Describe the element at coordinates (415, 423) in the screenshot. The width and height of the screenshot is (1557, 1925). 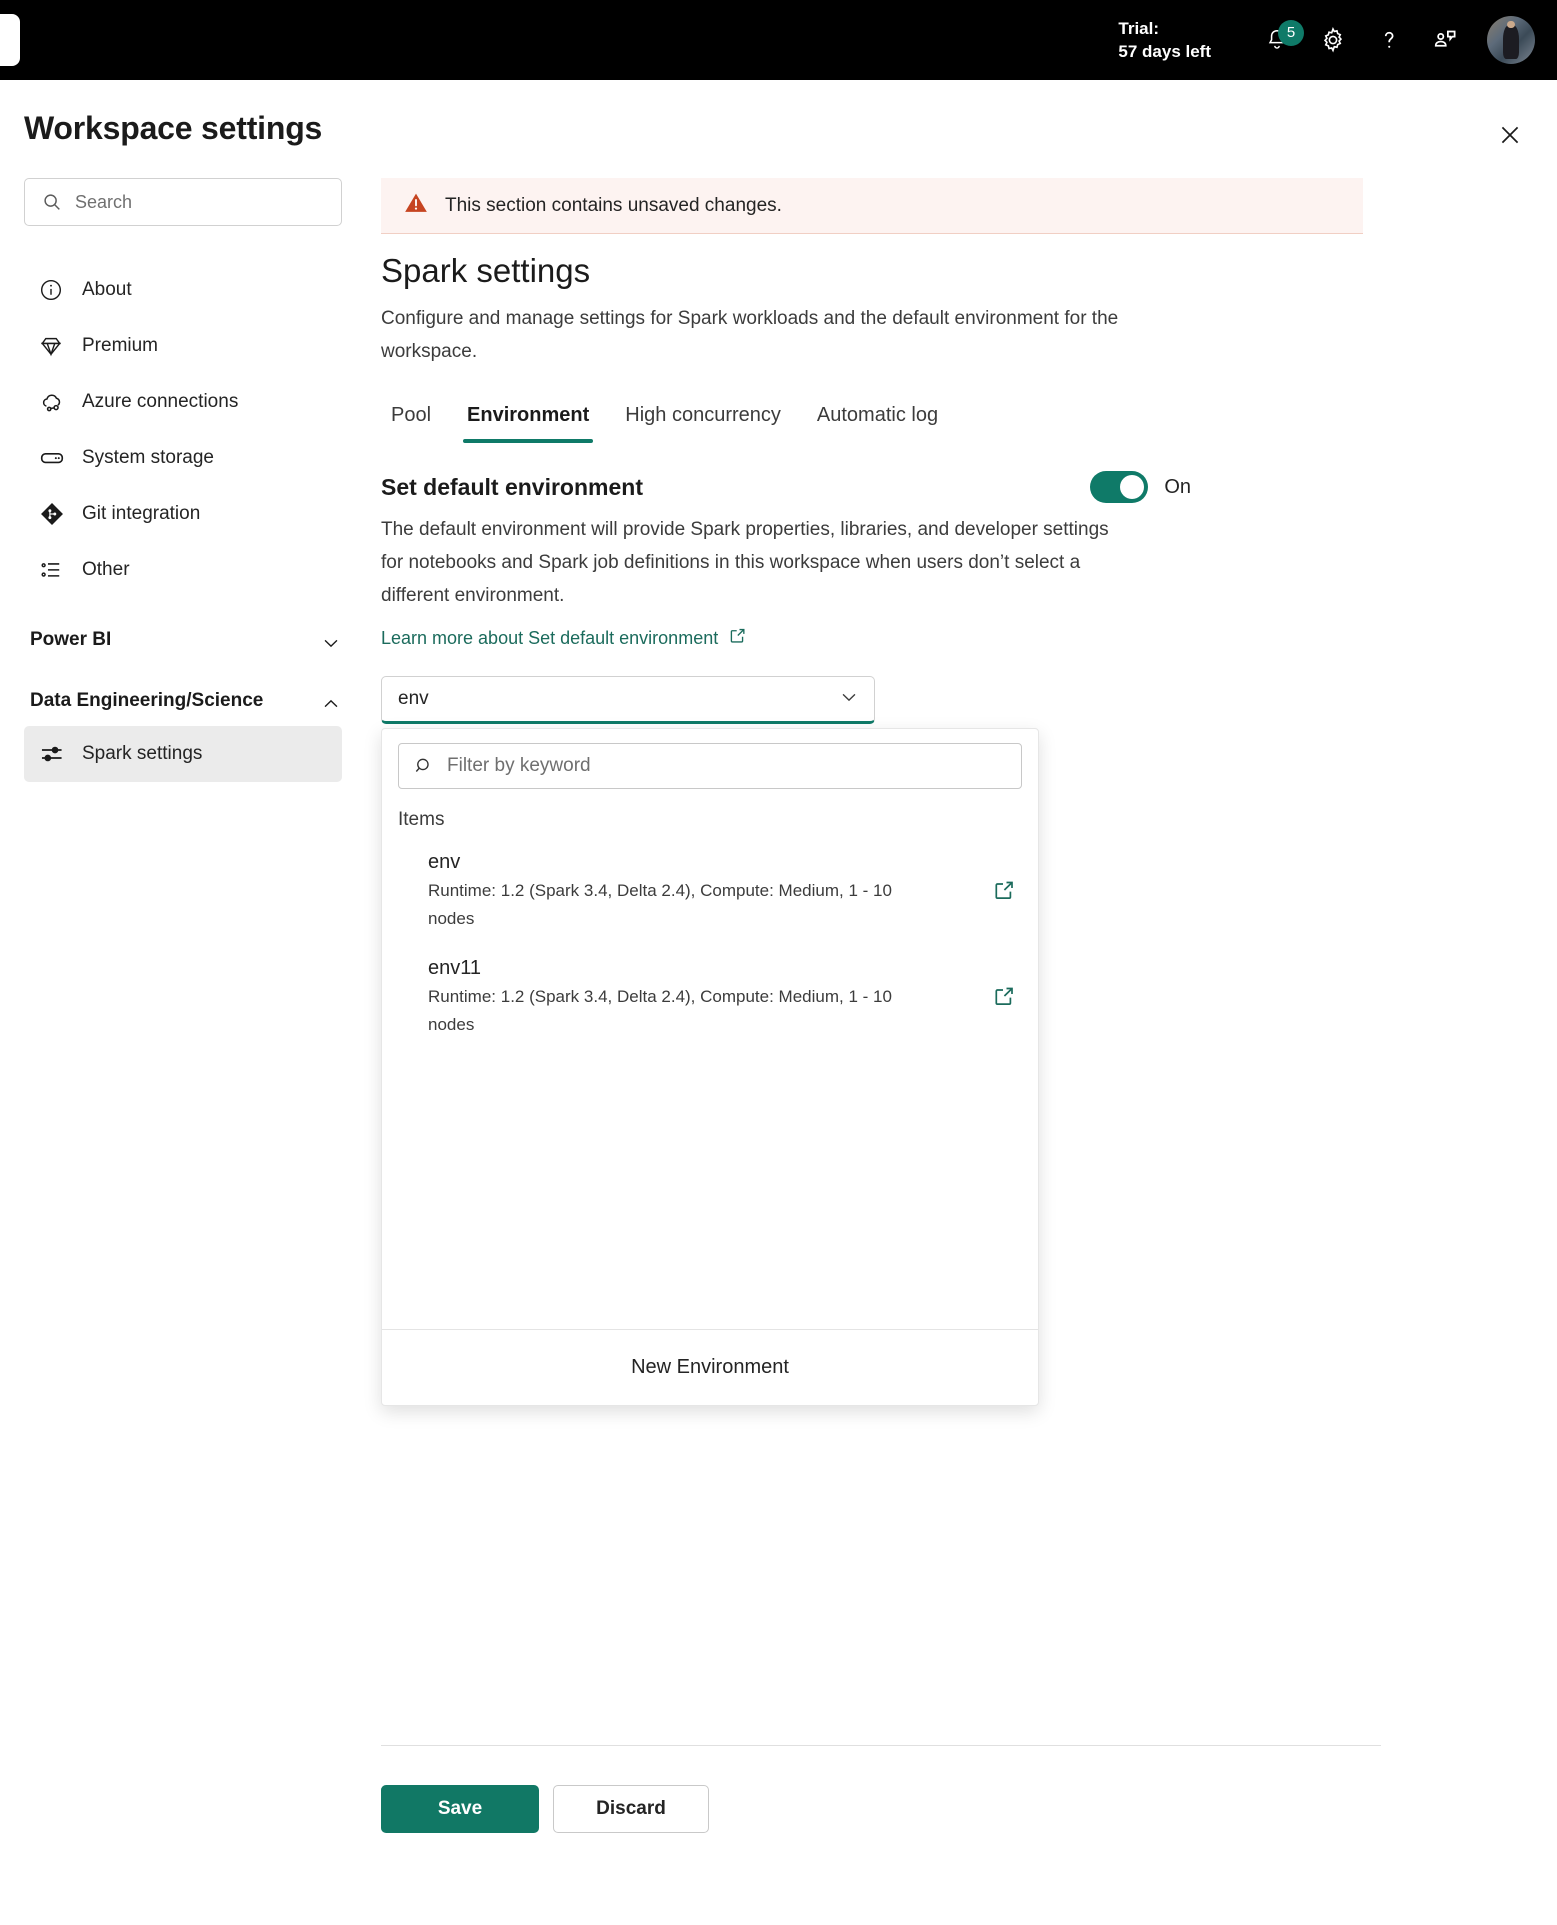
I see `tab-pool: Pool` at that location.